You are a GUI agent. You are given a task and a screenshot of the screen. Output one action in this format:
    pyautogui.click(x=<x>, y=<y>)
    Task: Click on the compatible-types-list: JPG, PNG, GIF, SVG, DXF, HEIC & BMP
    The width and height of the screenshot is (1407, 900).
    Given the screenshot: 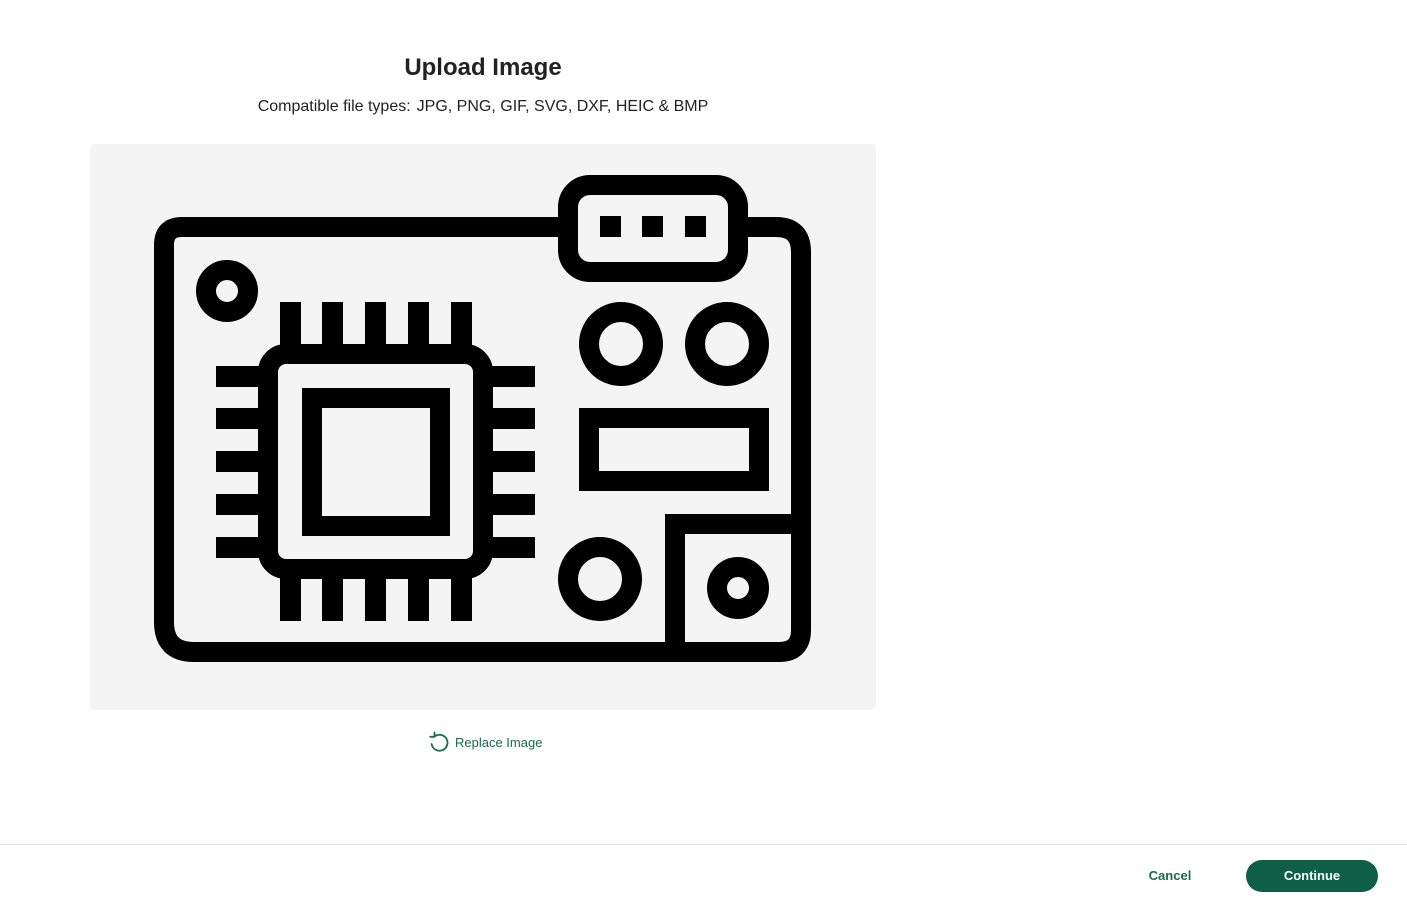 What is the action you would take?
    pyautogui.click(x=562, y=106)
    